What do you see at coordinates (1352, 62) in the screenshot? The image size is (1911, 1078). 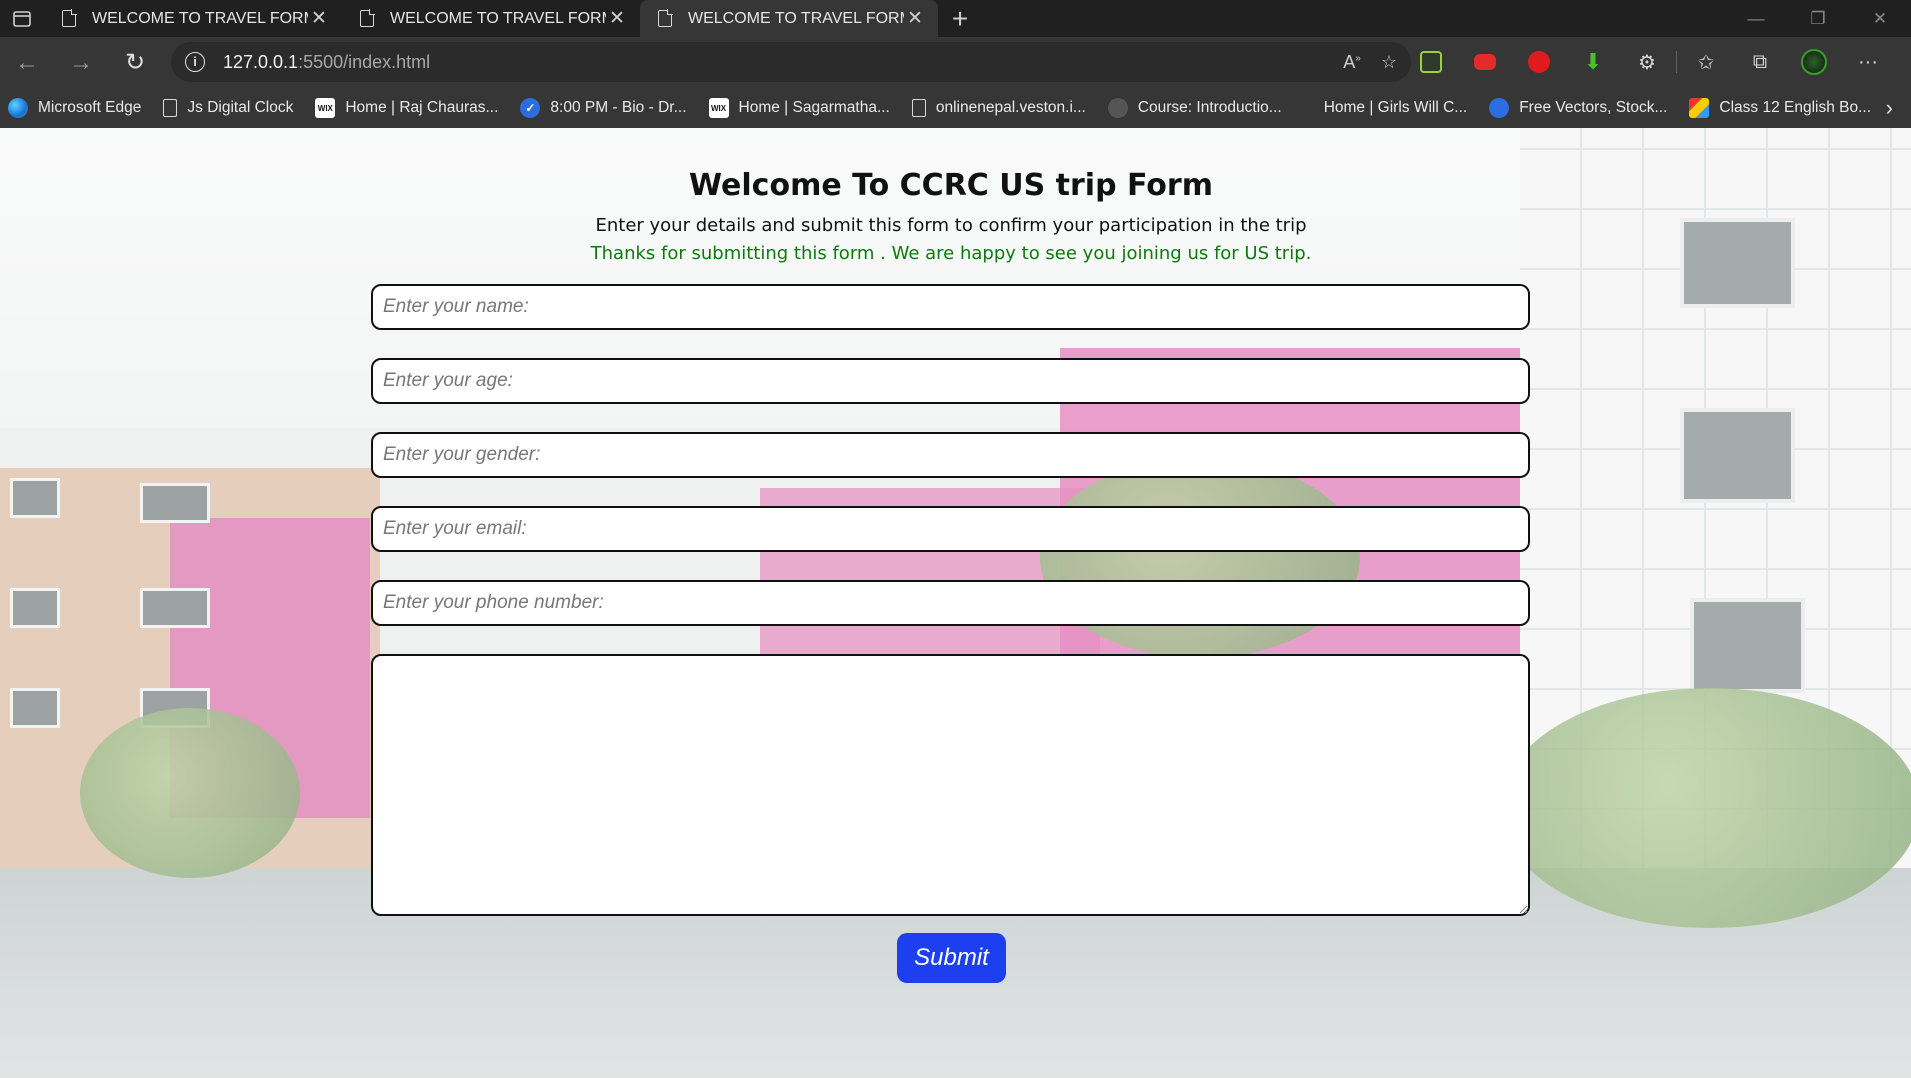 I see `read-aloud-icon: A»` at bounding box center [1352, 62].